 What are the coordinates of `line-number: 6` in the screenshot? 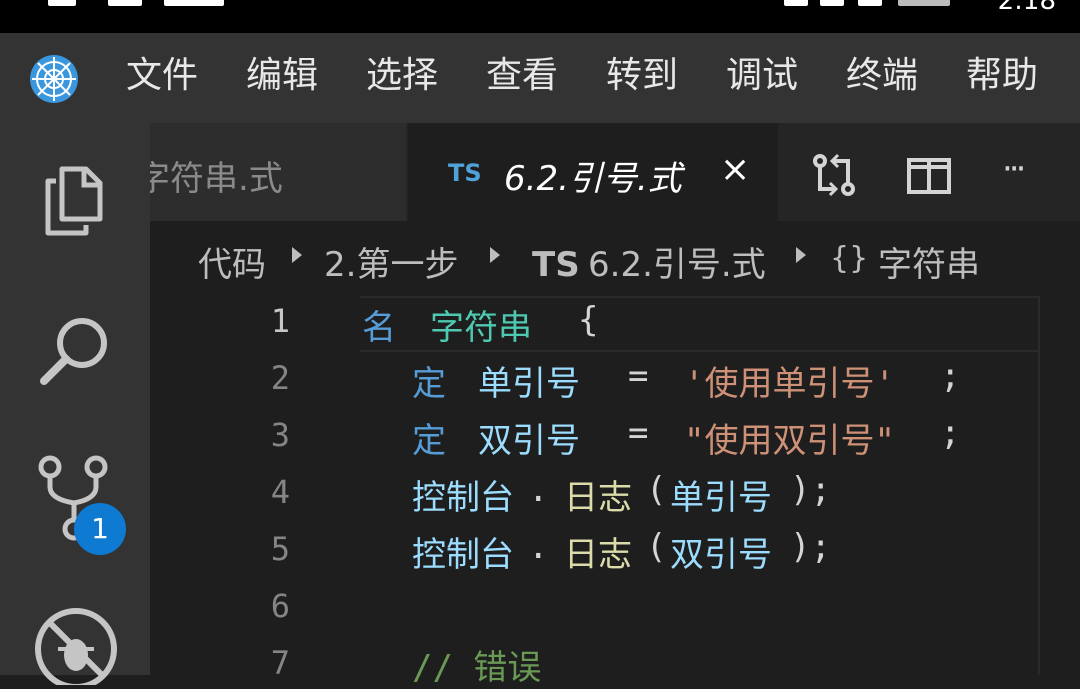 It's located at (280, 606).